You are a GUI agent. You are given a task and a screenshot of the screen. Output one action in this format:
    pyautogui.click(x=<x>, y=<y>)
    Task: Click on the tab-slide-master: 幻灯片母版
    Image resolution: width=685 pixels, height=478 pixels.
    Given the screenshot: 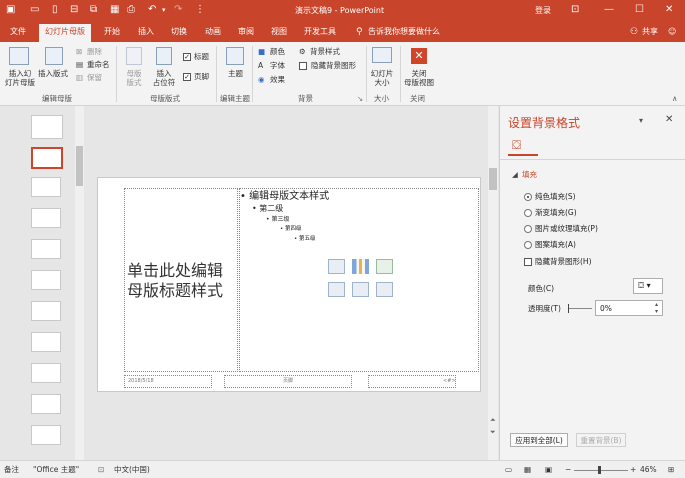 What is the action you would take?
    pyautogui.click(x=65, y=33)
    